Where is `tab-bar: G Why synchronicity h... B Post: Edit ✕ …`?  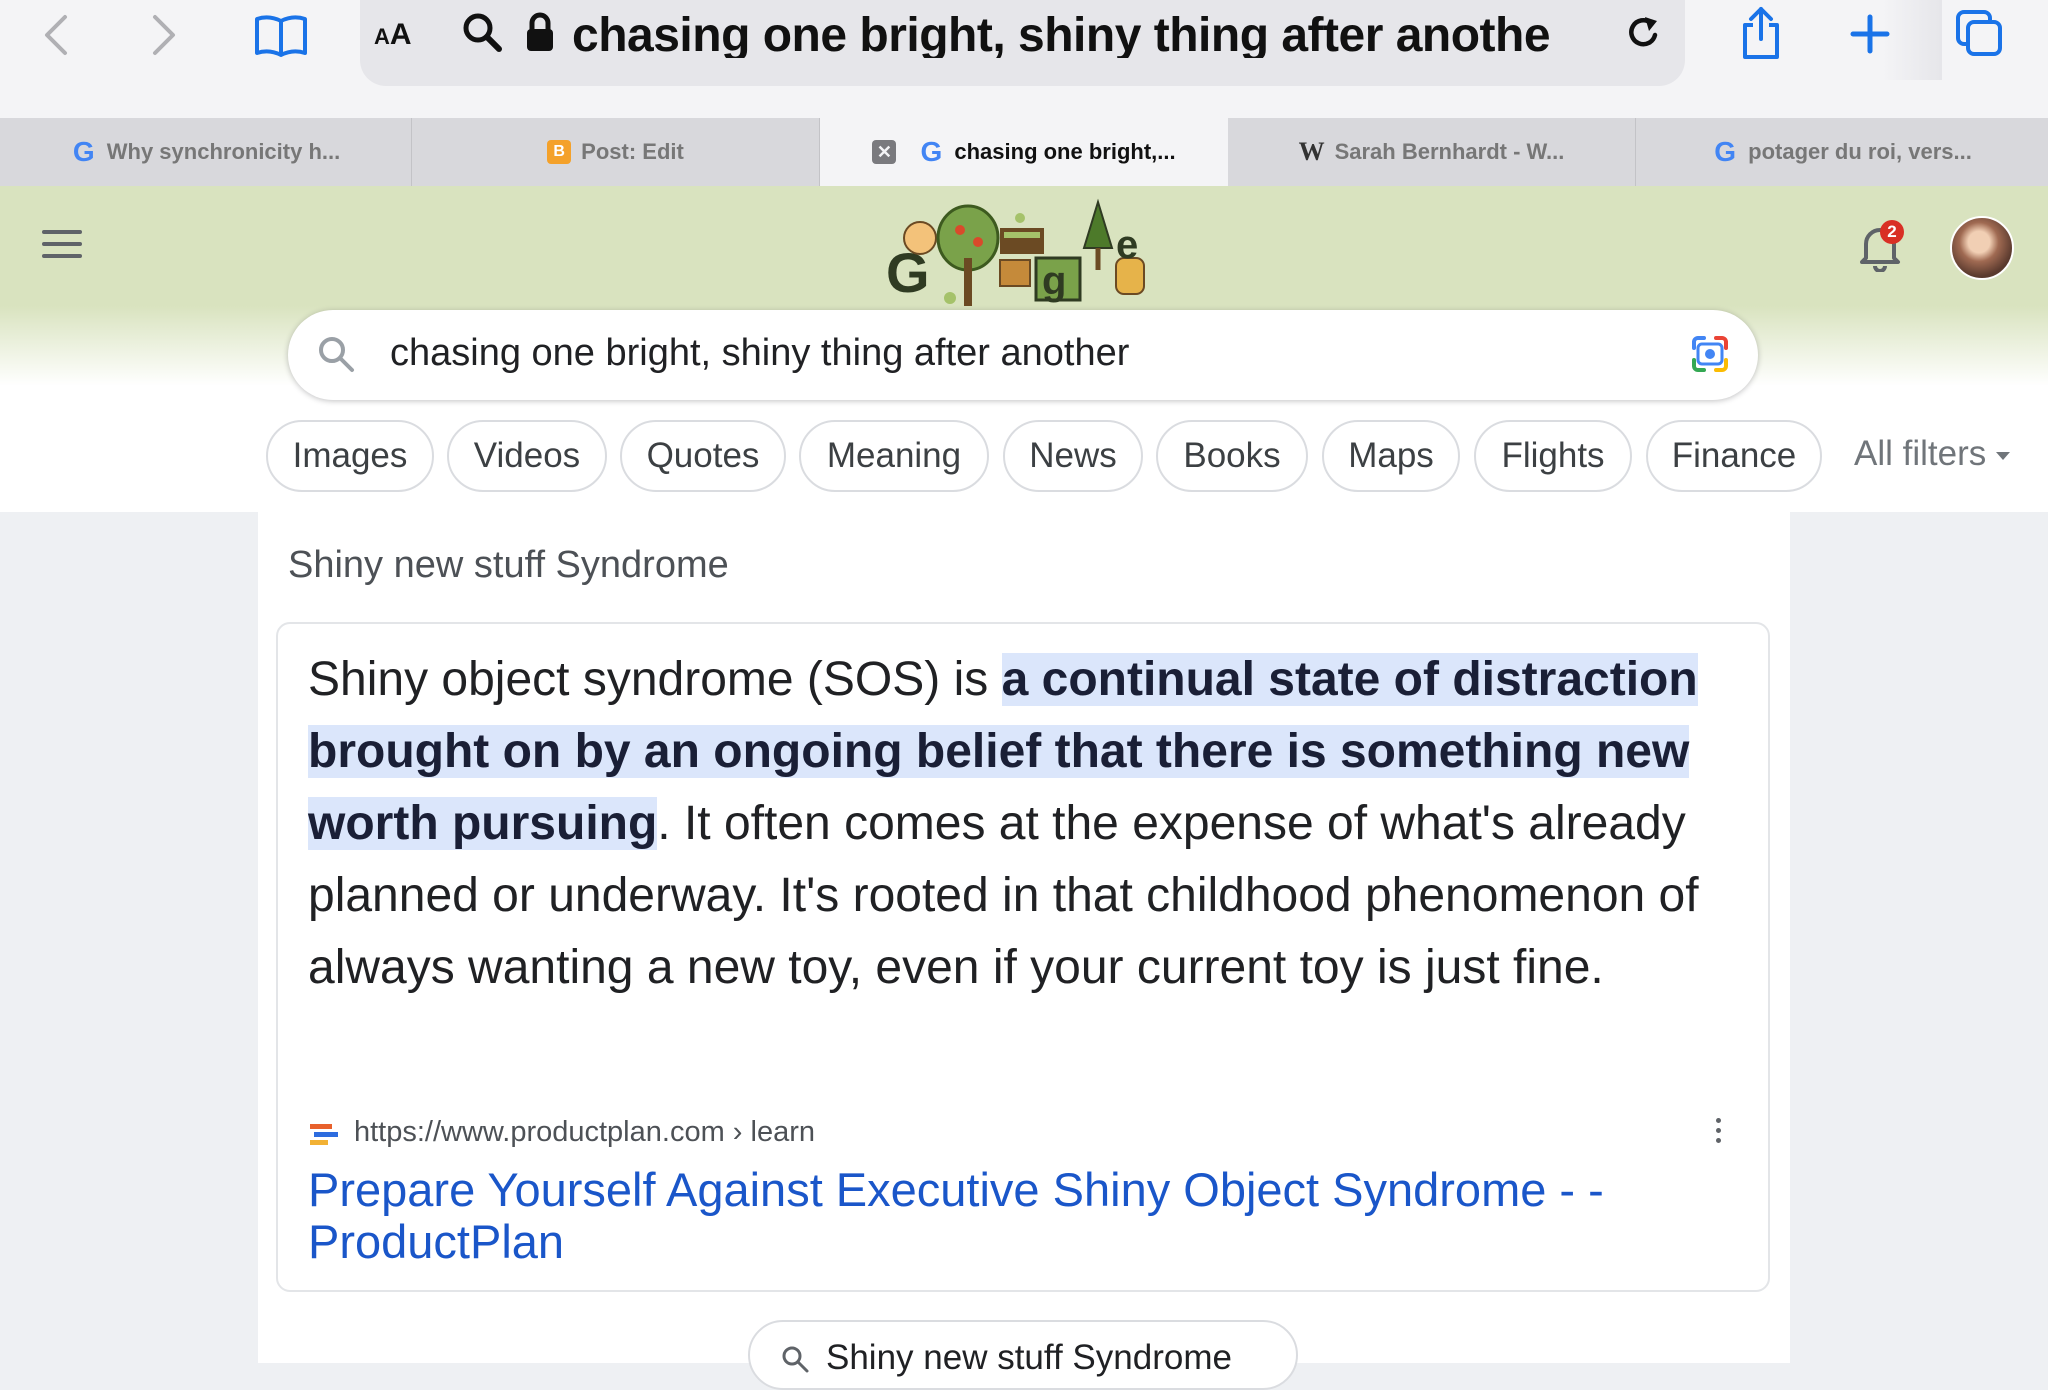 tab-bar: G Why synchronicity h... B Post: Edit ✕ … is located at coordinates (1024, 152).